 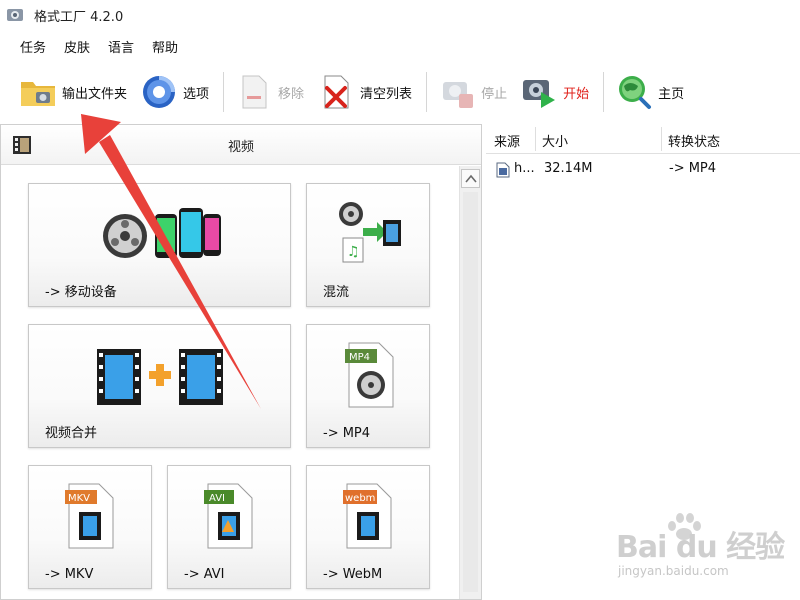 I want to click on task-list-header: 来源 大小 转换状态, so click(x=643, y=139).